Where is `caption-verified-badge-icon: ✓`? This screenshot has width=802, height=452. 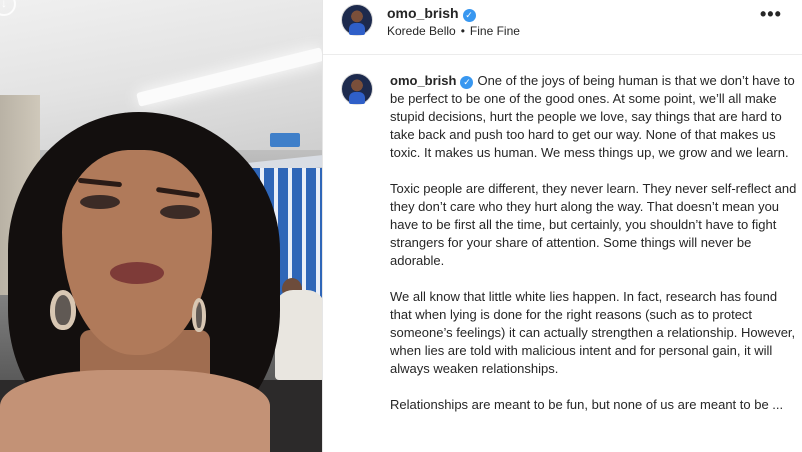 caption-verified-badge-icon: ✓ is located at coordinates (467, 82).